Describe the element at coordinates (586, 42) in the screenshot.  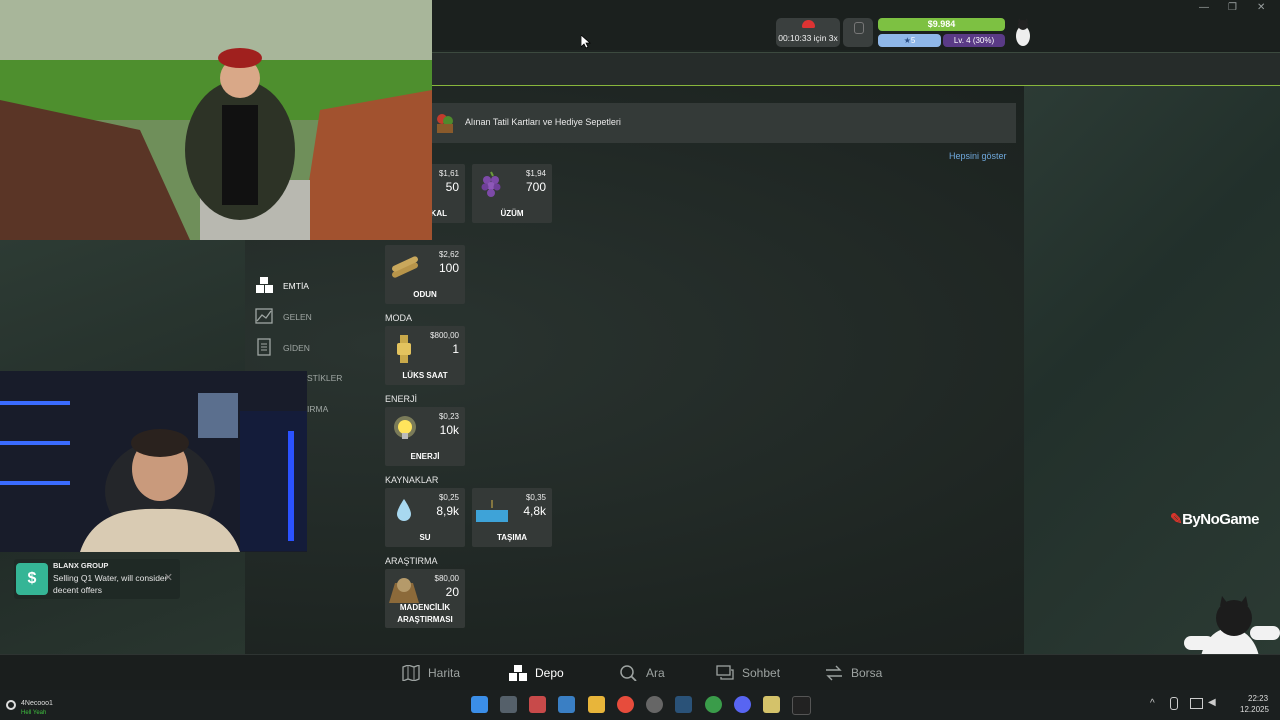
I see `mouse-cursor-icon` at that location.